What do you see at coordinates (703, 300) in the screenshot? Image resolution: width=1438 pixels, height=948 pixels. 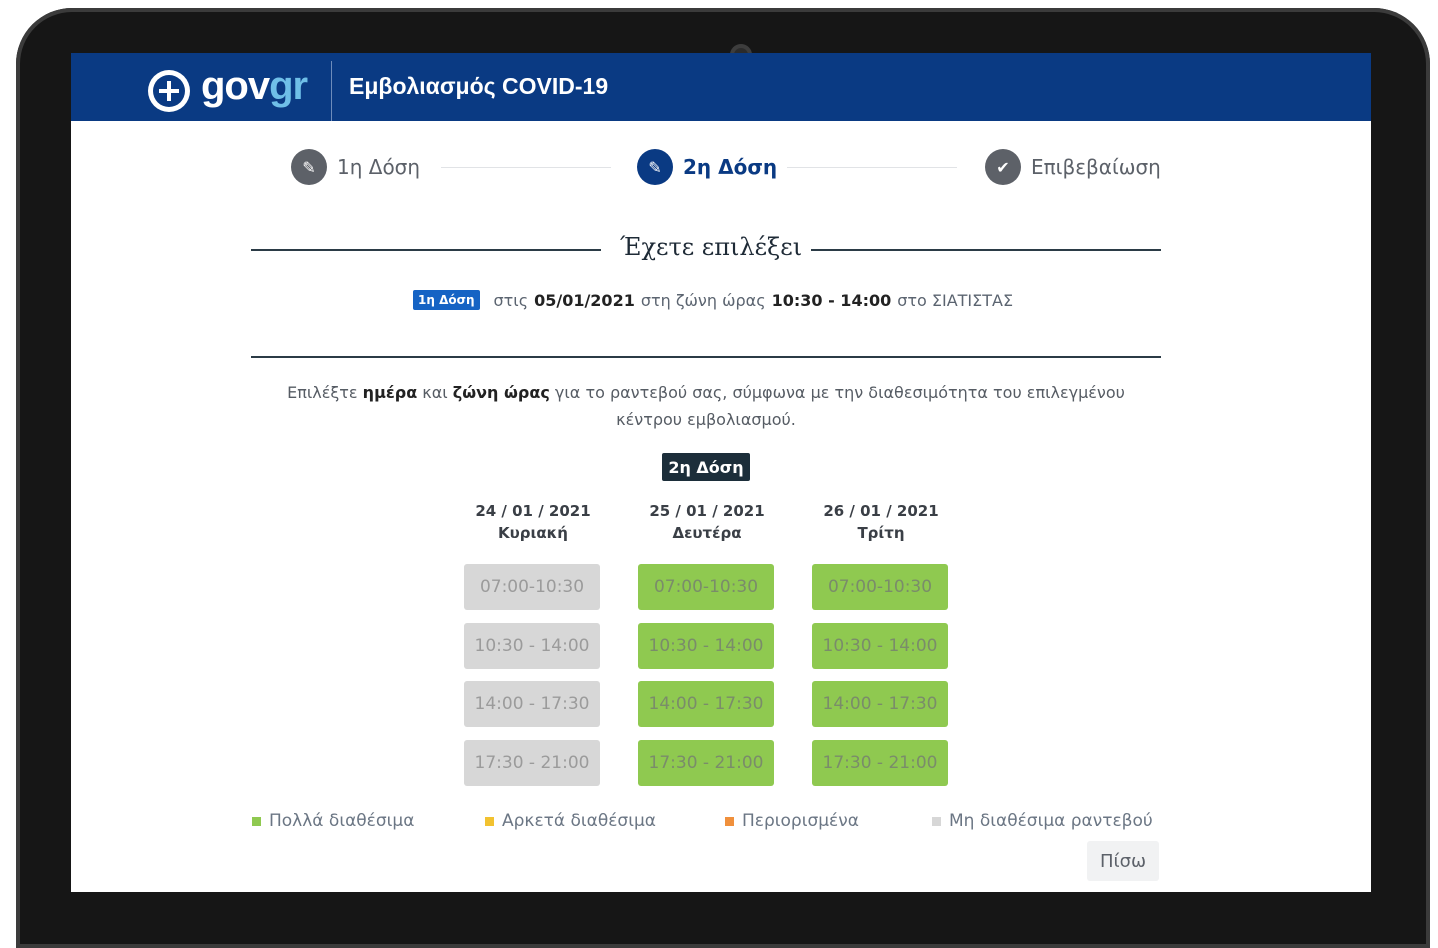 I see `summary-zone-text: στη ζώνη ώρας` at bounding box center [703, 300].